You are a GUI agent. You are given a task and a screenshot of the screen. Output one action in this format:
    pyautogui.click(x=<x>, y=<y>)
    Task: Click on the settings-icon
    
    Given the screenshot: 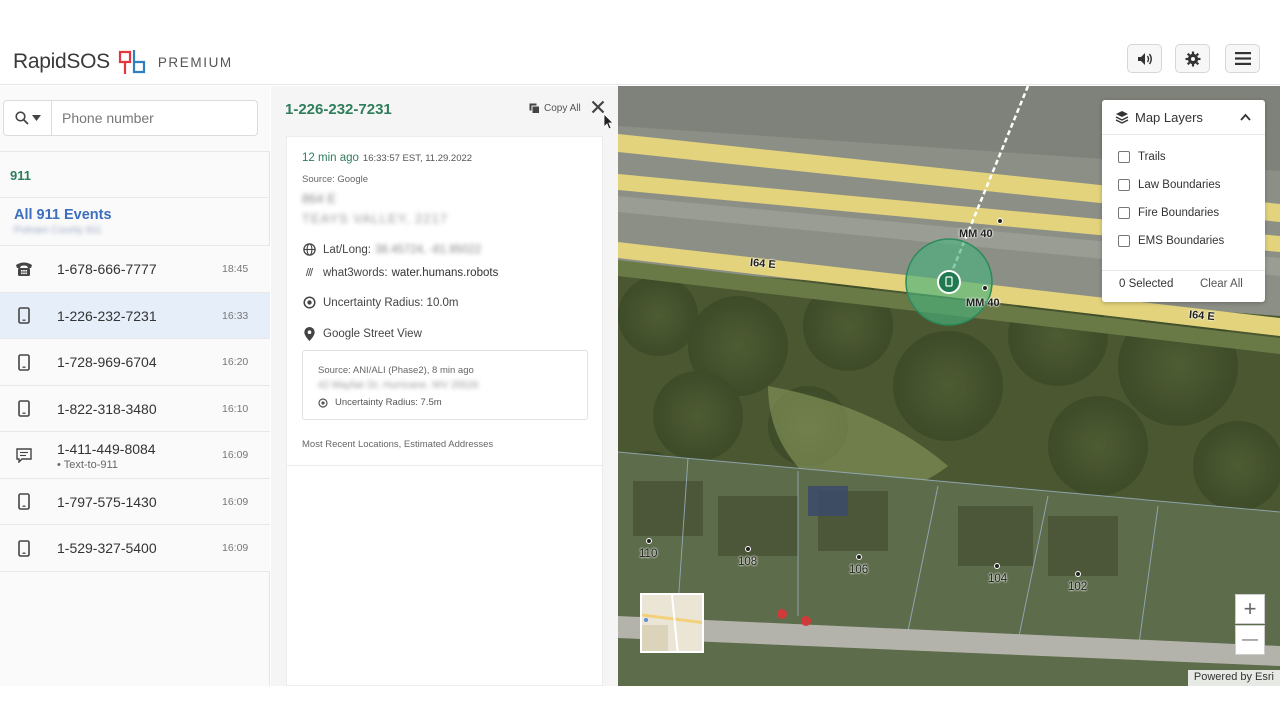 What is the action you would take?
    pyautogui.click(x=1192, y=58)
    